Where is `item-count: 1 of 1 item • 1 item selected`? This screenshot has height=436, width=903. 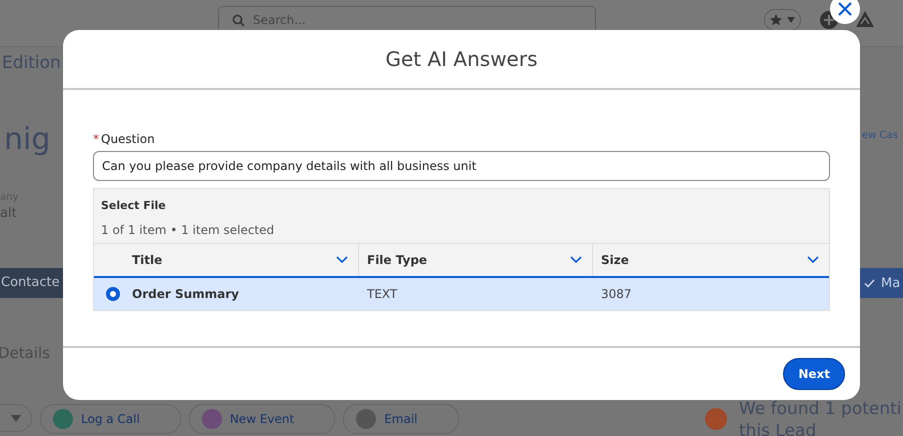 item-count: 1 of 1 item • 1 item selected is located at coordinates (188, 230).